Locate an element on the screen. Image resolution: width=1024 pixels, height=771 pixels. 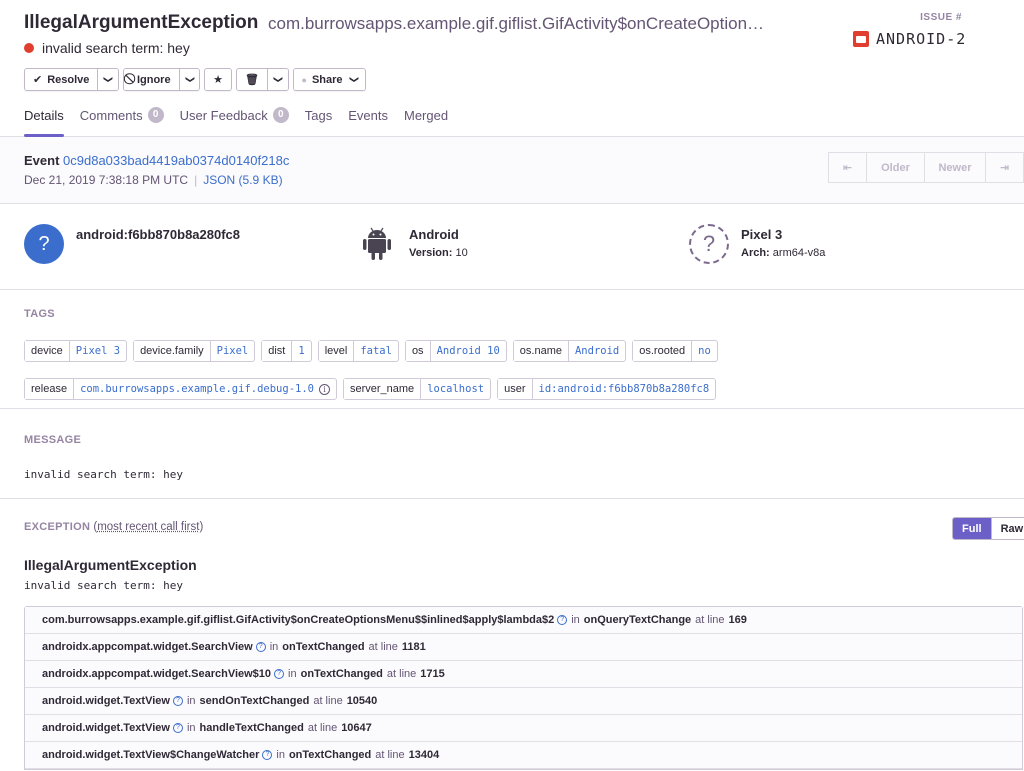
ignore-dropdown-button: ❯ is located at coordinates (189, 79).